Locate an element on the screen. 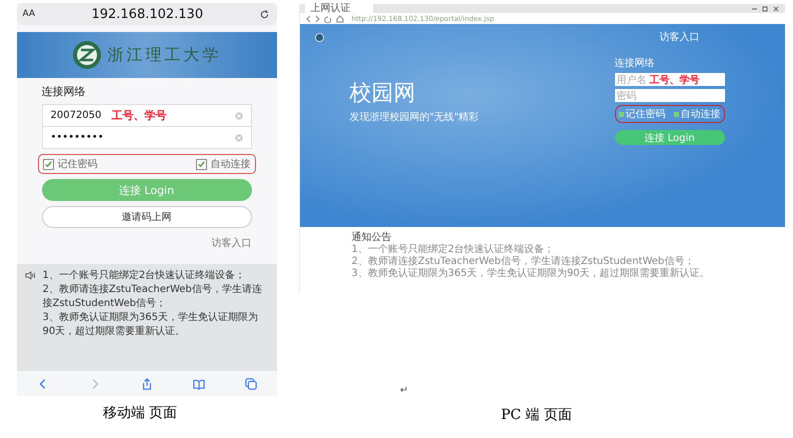 Image resolution: width=793 pixels, height=438 pixels. book-icon is located at coordinates (198, 384).